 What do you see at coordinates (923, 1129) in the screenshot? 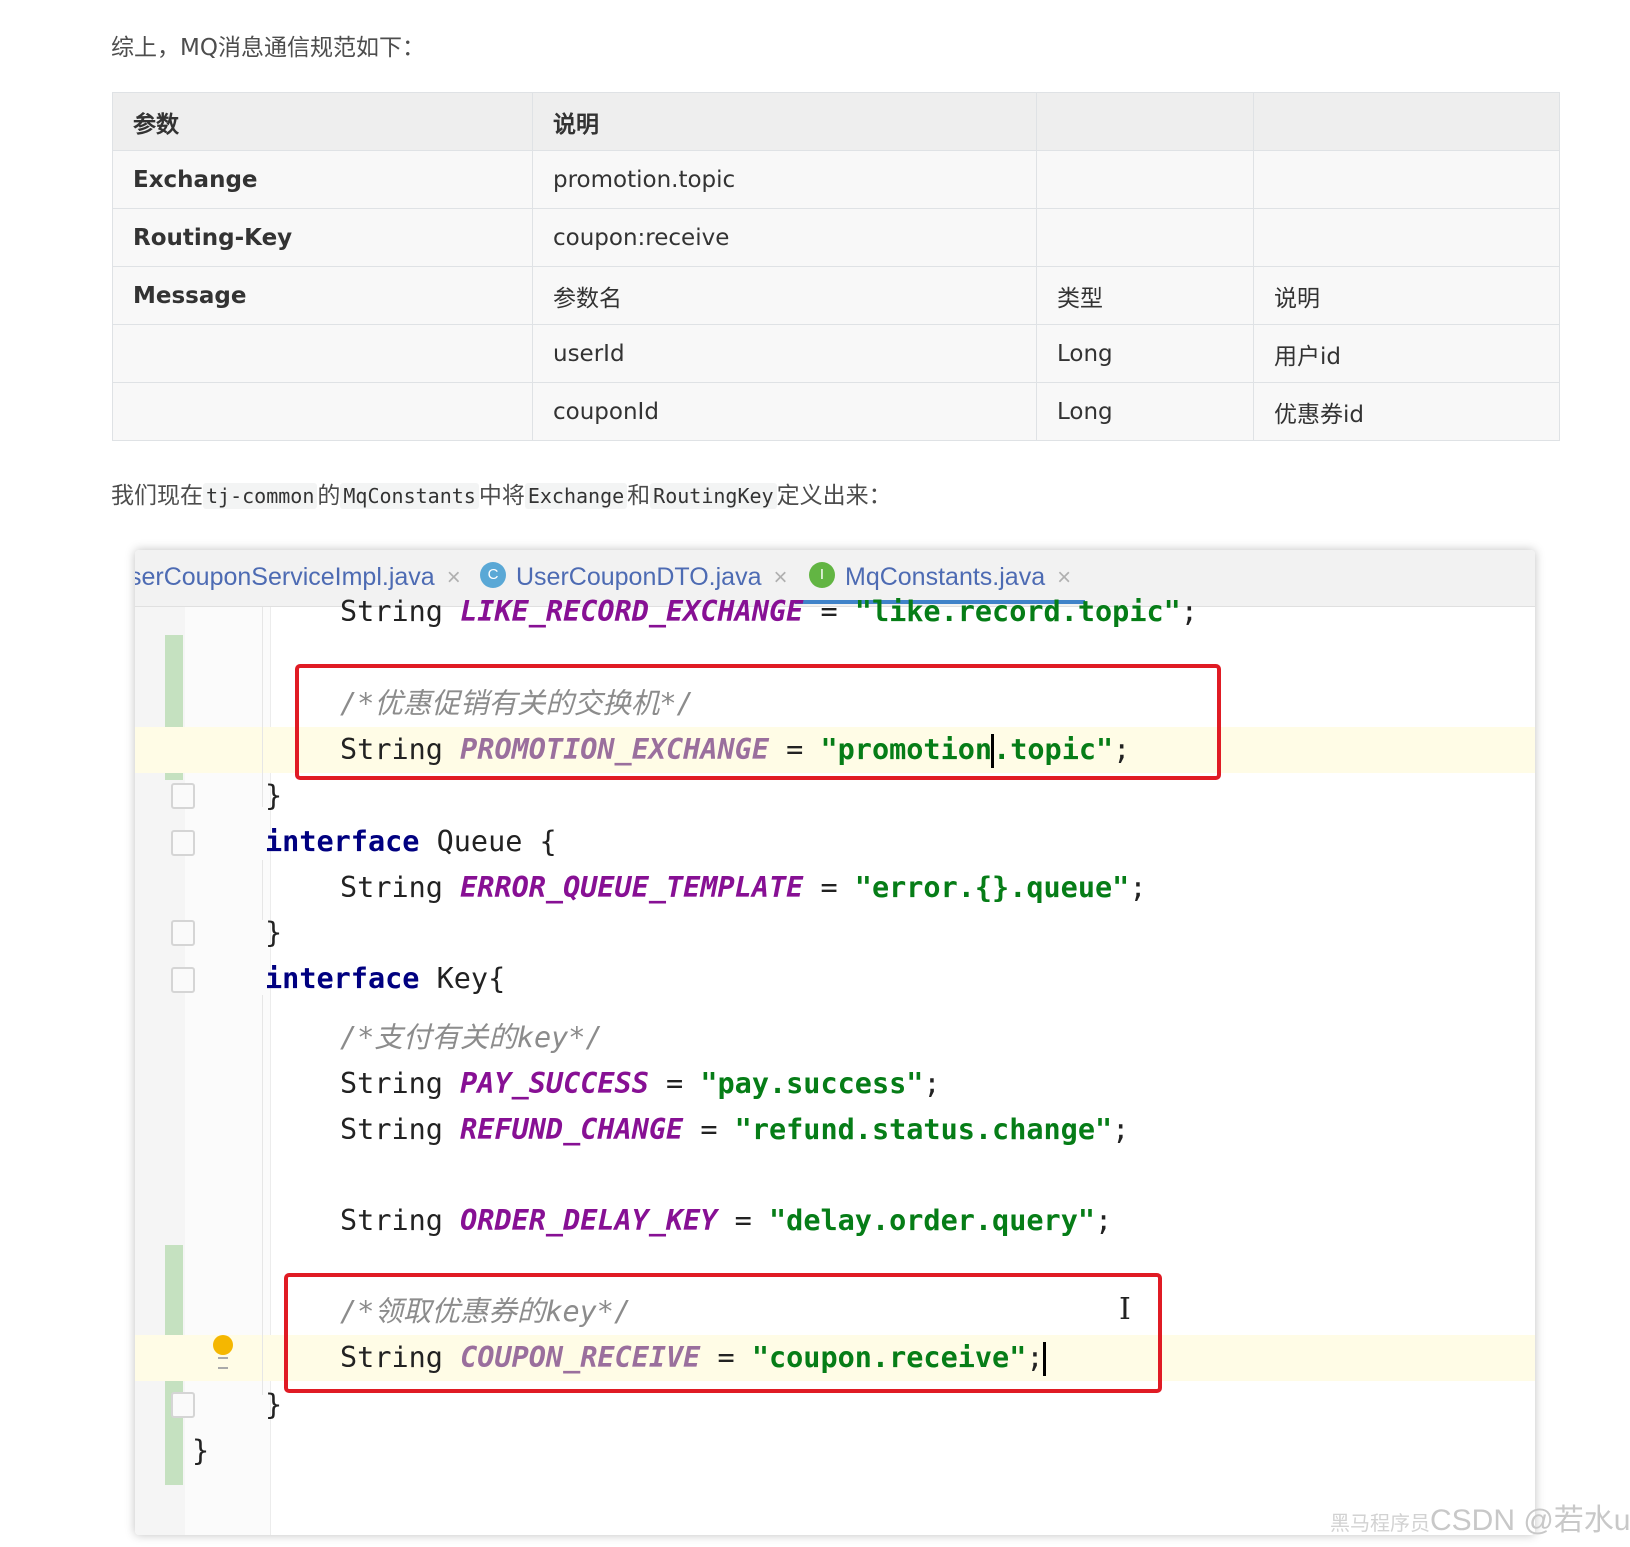
I see `string-token: "refund.status.change"` at bounding box center [923, 1129].